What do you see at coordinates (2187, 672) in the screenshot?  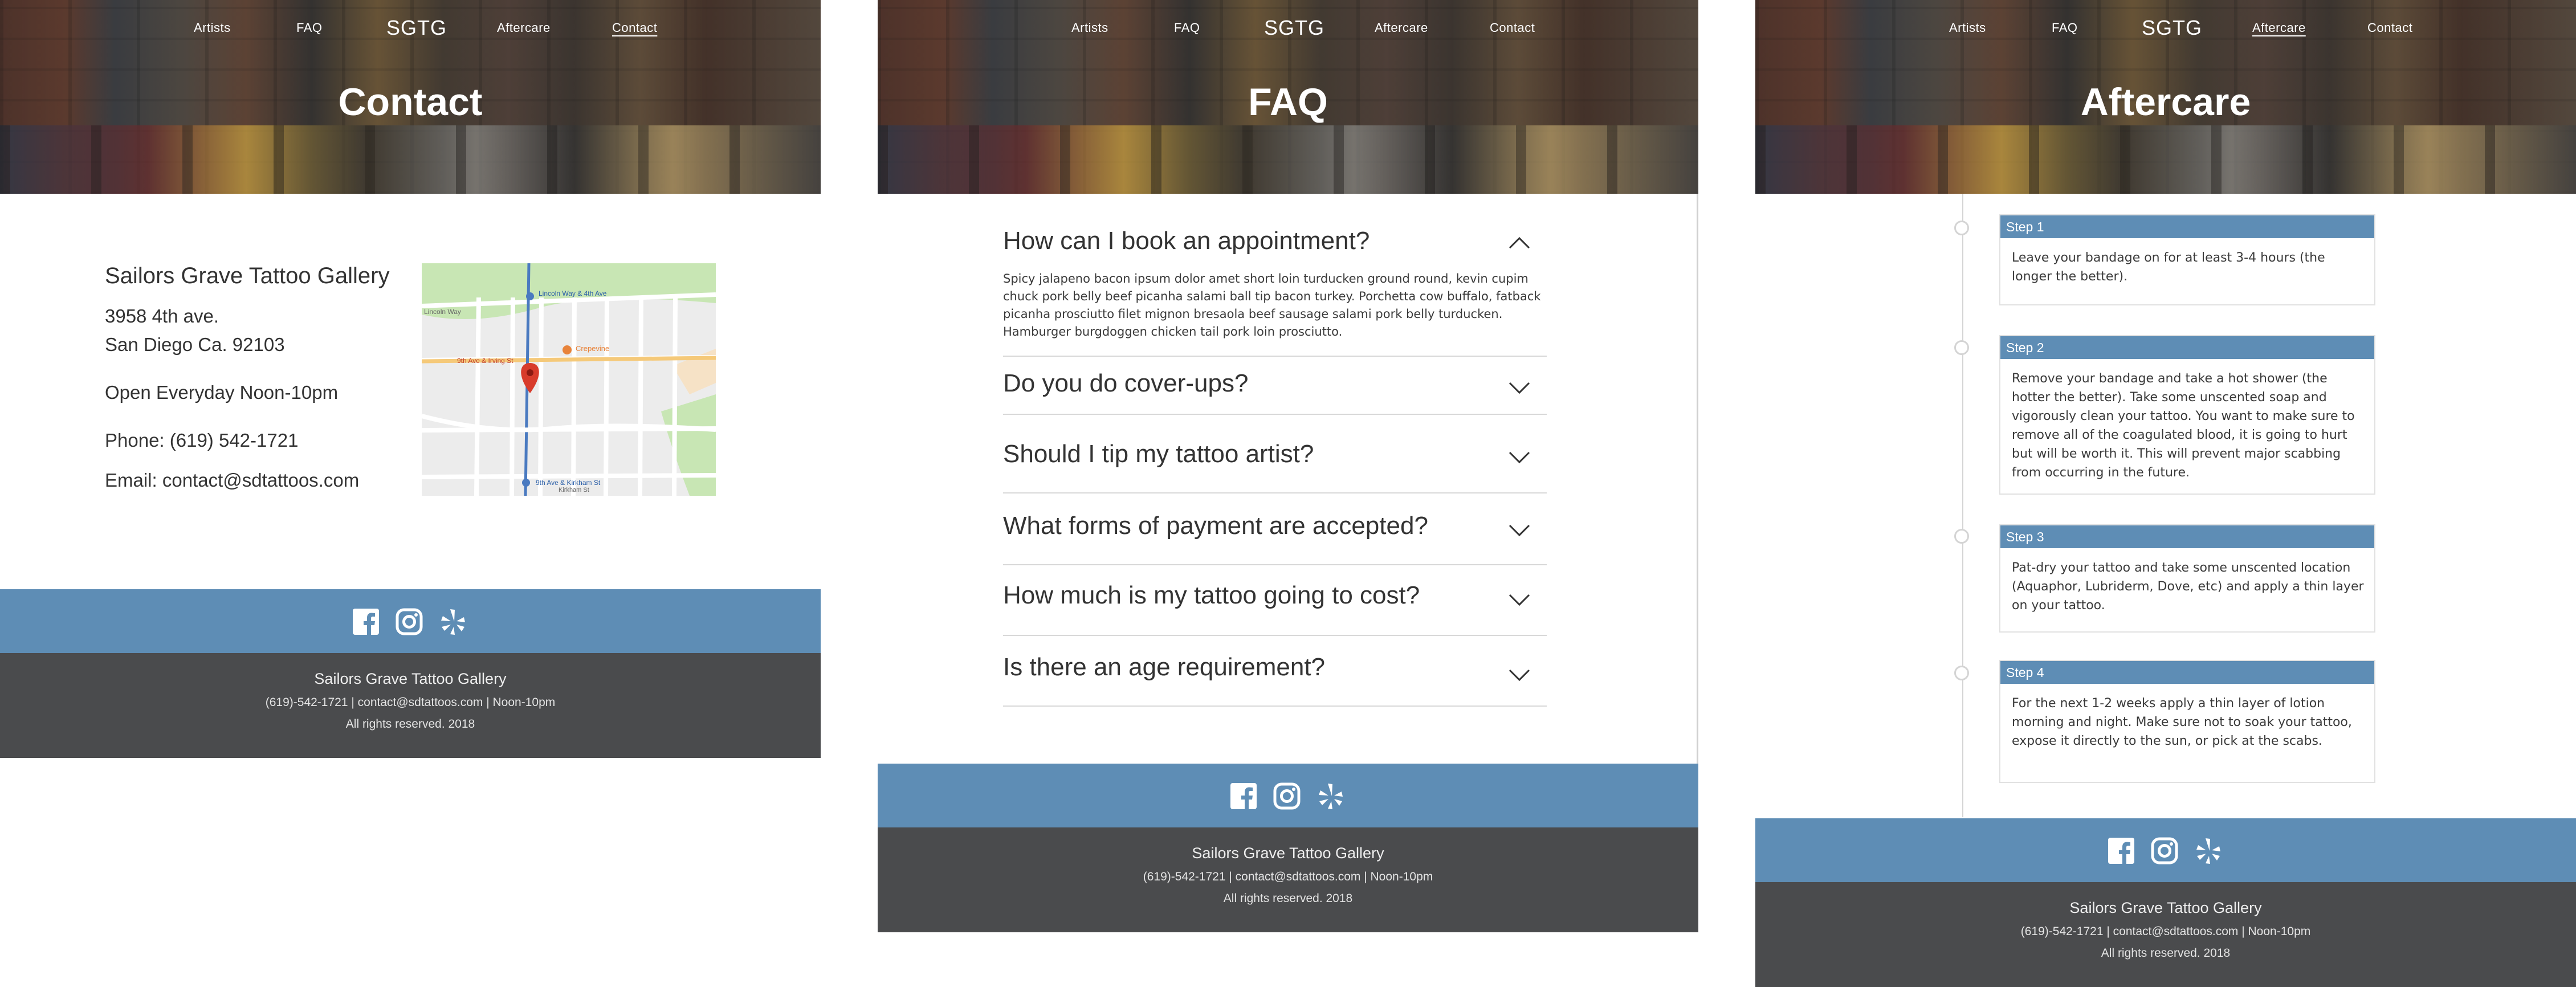 I see `step-label: Step 4` at bounding box center [2187, 672].